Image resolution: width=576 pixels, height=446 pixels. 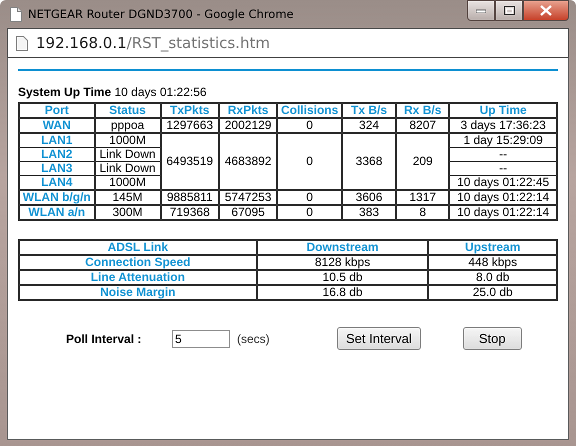 I want to click on tx-pkts-cell: 9885811, so click(x=189, y=197).